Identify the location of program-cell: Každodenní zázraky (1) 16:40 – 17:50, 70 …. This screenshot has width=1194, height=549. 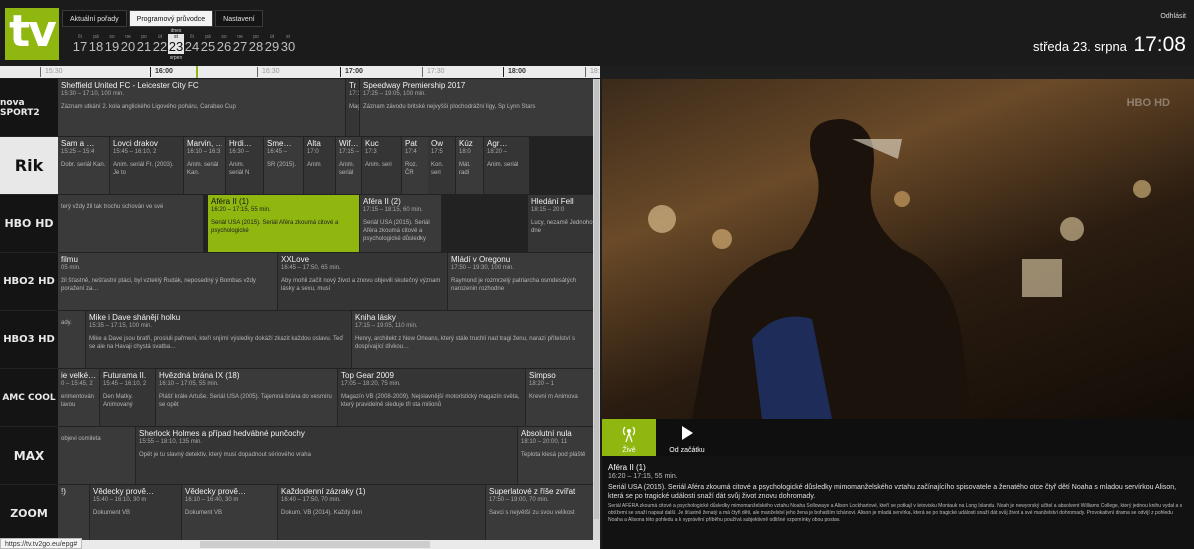
(382, 512).